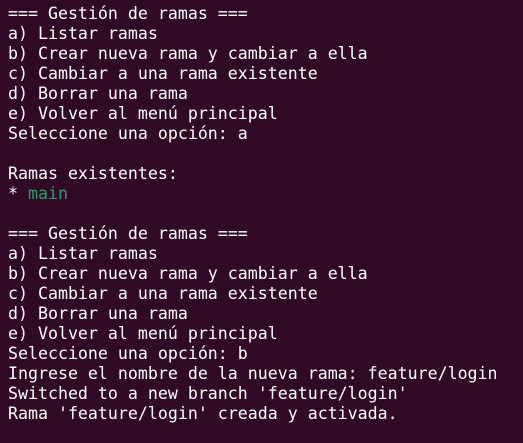 The height and width of the screenshot is (443, 523). I want to click on git-output: Switched to a new branch 'feature/login', so click(208, 393).